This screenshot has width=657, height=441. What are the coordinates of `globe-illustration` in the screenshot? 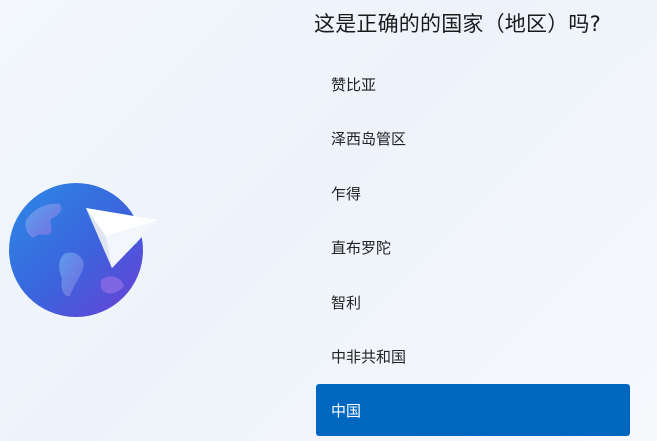 It's located at (83, 250).